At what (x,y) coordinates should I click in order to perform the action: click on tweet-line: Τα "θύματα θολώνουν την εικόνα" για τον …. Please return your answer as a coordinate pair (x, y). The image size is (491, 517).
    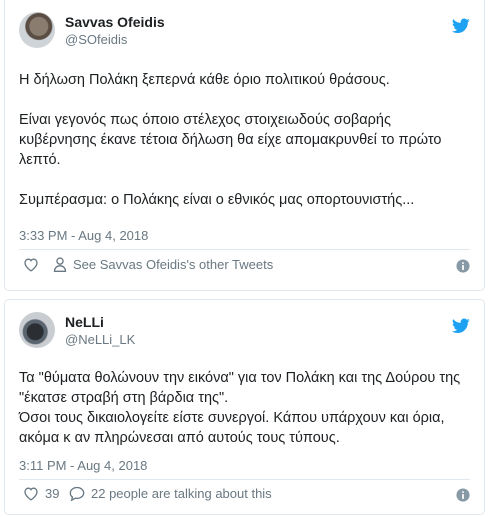
    Looking at the image, I should click on (240, 378).